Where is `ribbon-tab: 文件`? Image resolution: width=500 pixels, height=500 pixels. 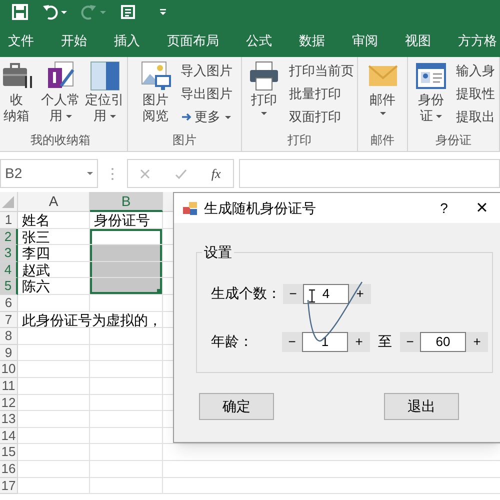 ribbon-tab: 文件 is located at coordinates (21, 40).